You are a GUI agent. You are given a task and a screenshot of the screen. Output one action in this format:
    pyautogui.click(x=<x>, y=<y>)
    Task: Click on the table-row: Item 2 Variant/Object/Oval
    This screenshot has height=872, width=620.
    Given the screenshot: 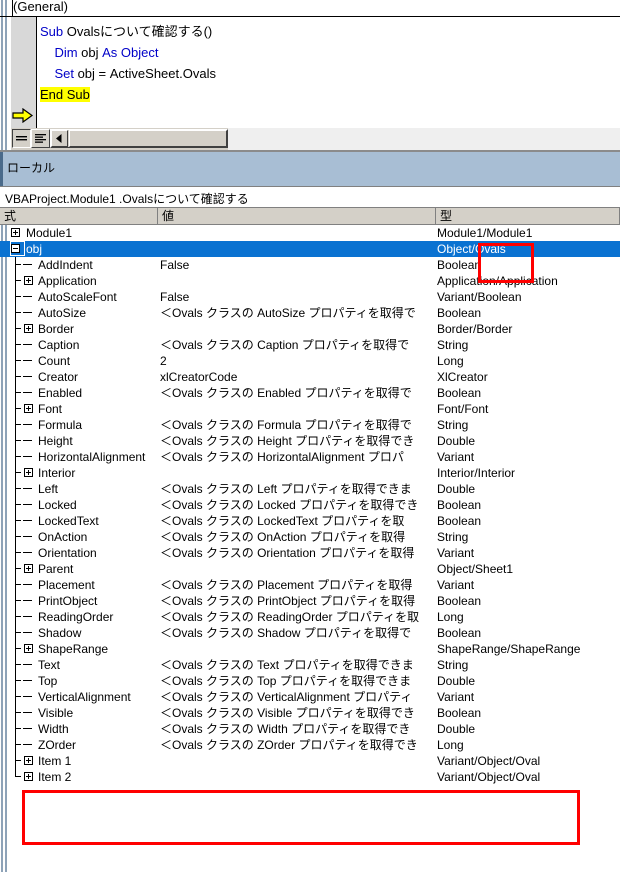 What is the action you would take?
    pyautogui.click(x=310, y=777)
    